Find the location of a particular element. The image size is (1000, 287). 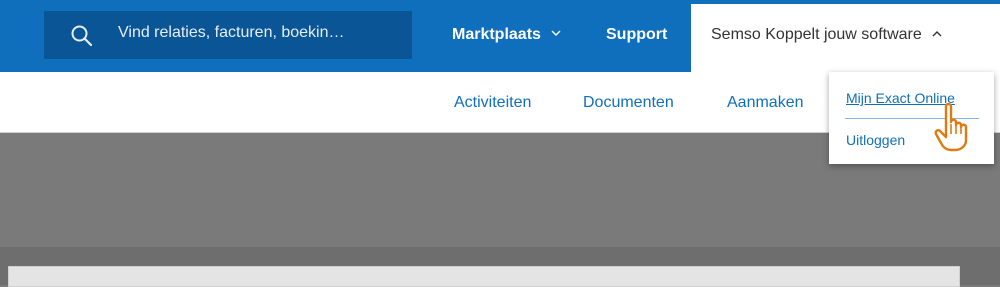

account-toggle-label: Semso Koppelt jouw software is located at coordinates (826, 35).